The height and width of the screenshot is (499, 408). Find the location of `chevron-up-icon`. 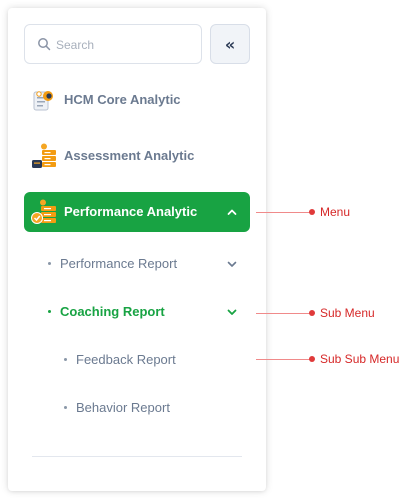

chevron-up-icon is located at coordinates (232, 212).